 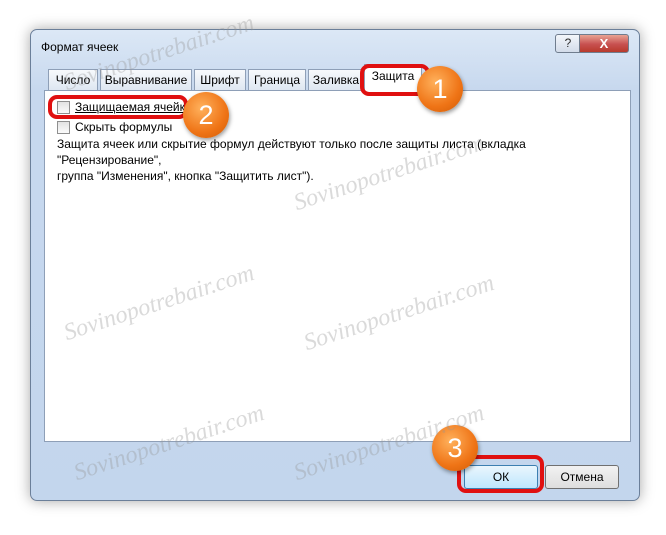 What do you see at coordinates (336, 80) in the screenshot?
I see `tab-fill: Заливка` at bounding box center [336, 80].